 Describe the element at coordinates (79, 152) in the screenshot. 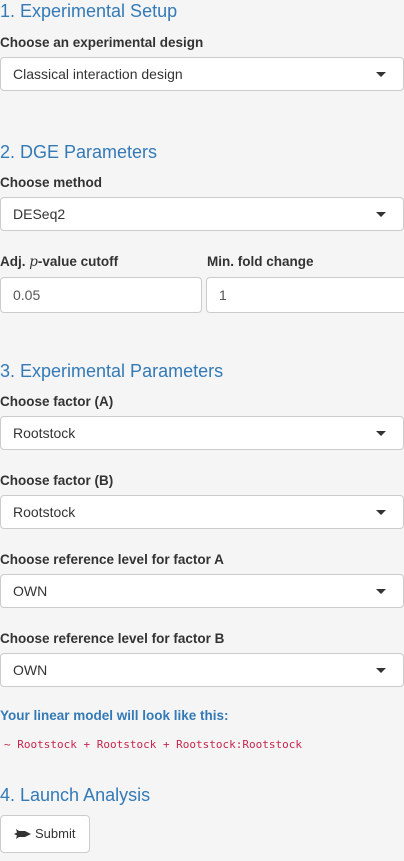

I see `section-title-dge: 2. DGE Parameters` at that location.